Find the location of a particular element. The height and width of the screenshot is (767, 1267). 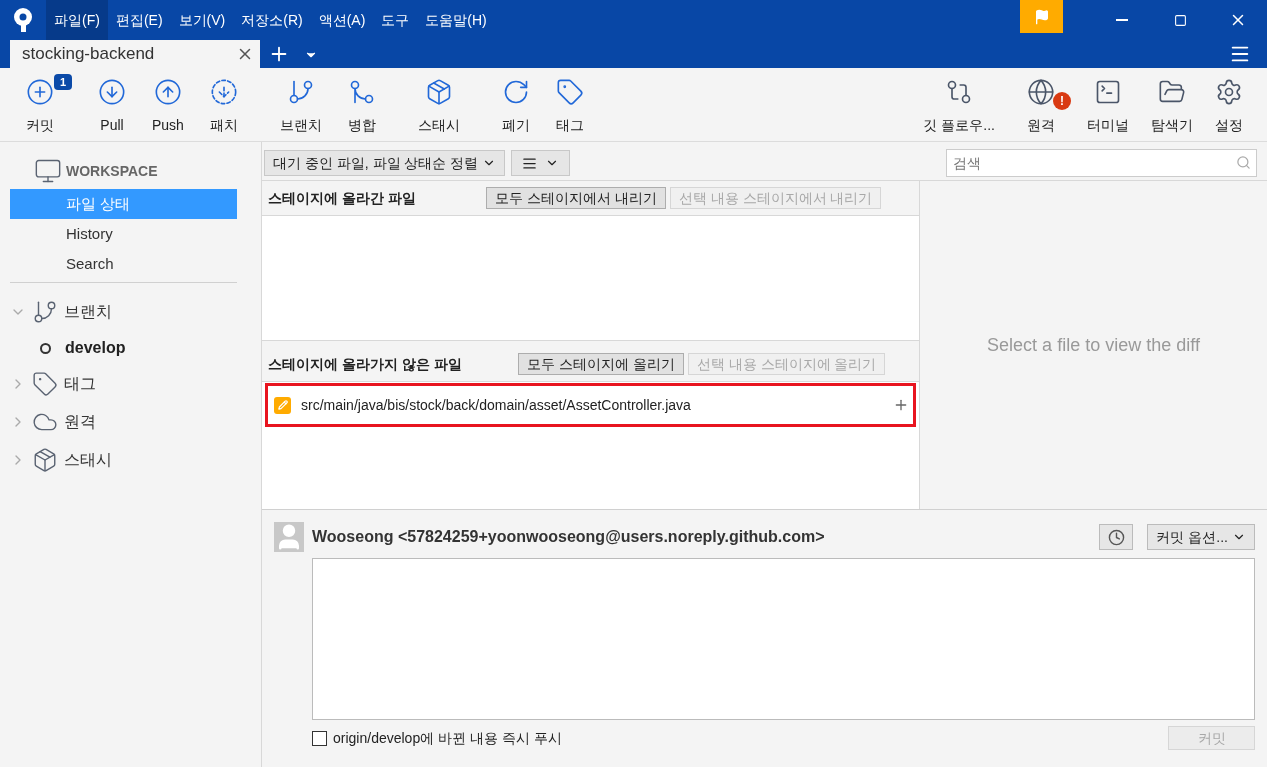

history-button is located at coordinates (1116, 537).